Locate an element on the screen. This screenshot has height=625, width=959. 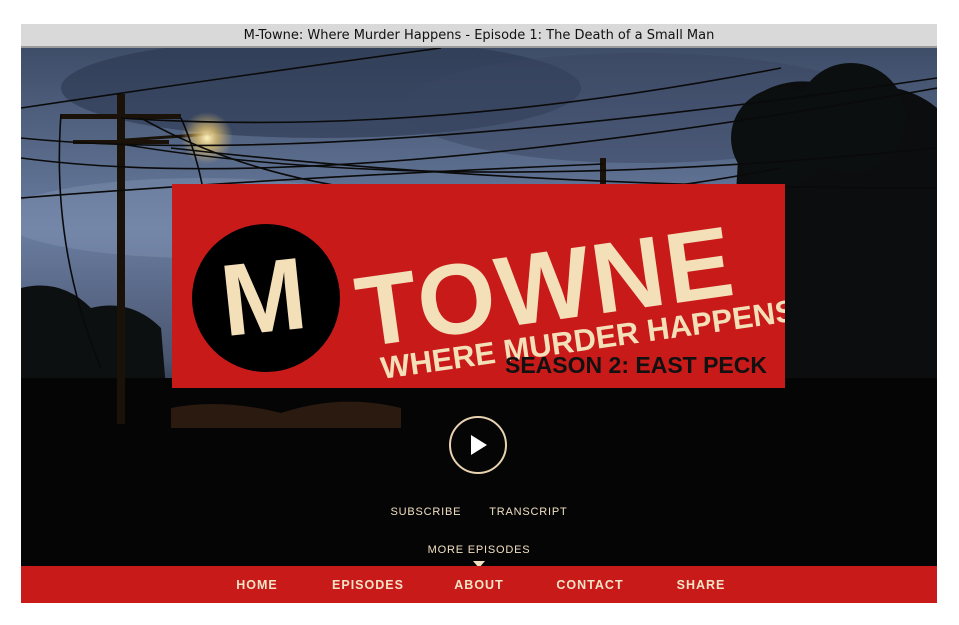
nav-episodes: EPISODES is located at coordinates (368, 585).